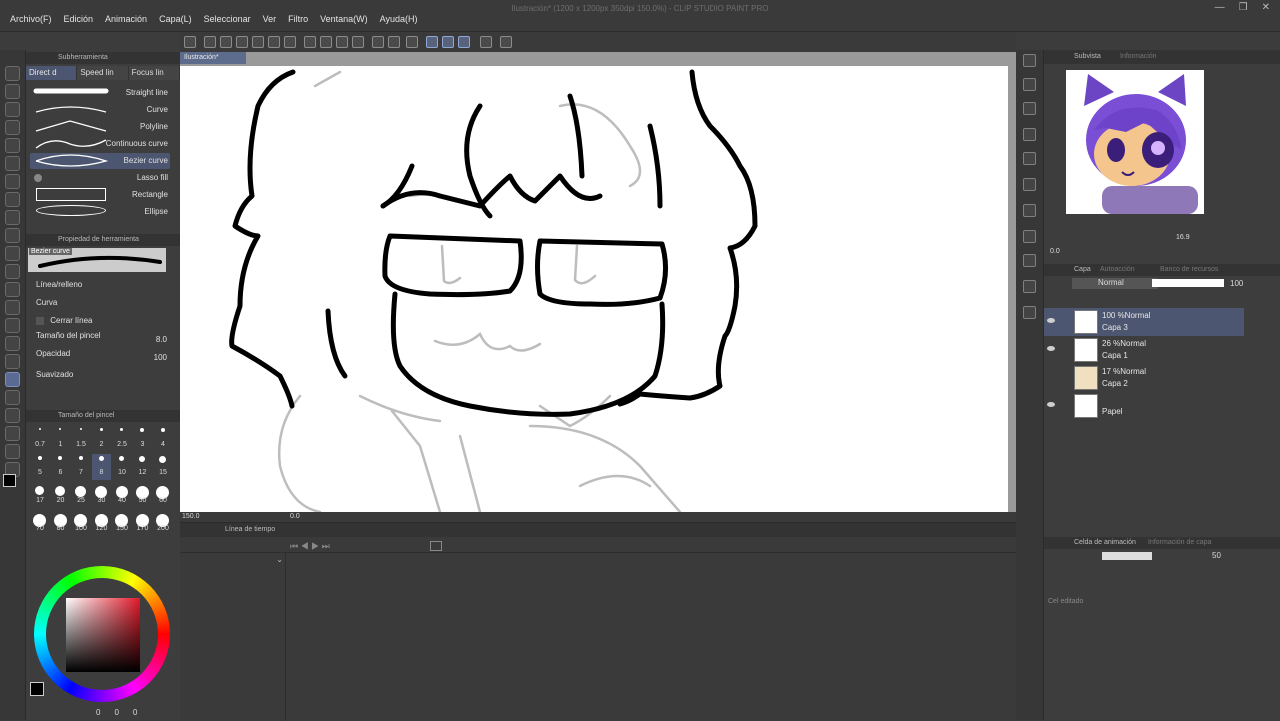  What do you see at coordinates (101, 495) in the screenshot?
I see `brush-size-preset: 30` at bounding box center [101, 495].